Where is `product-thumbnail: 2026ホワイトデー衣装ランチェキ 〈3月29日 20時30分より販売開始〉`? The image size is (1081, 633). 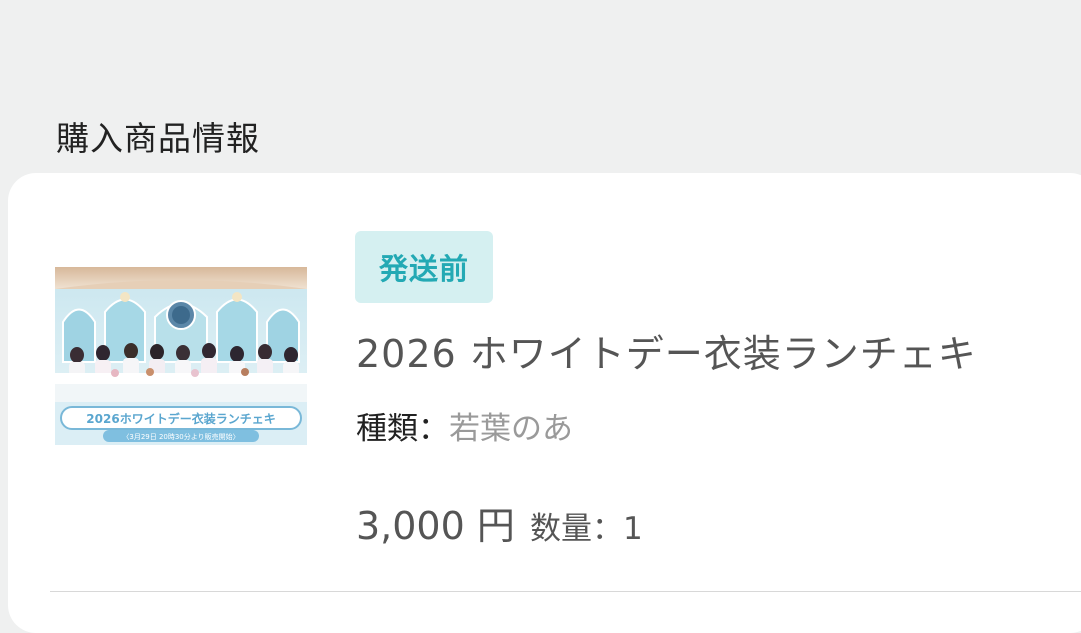
product-thumbnail: 2026ホワイトデー衣装ランチェキ 〈3月29日 20時30分より販売開始〉 is located at coordinates (181, 356).